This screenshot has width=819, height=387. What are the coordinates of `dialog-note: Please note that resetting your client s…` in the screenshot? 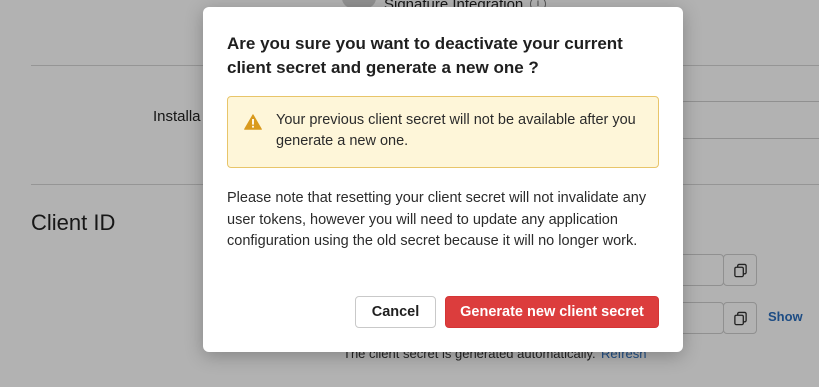 It's located at (437, 219).